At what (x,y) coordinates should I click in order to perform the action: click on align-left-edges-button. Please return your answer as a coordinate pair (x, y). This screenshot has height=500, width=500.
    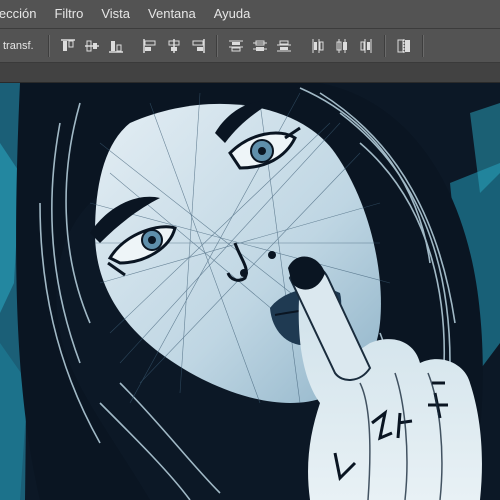
    Looking at the image, I should click on (150, 46).